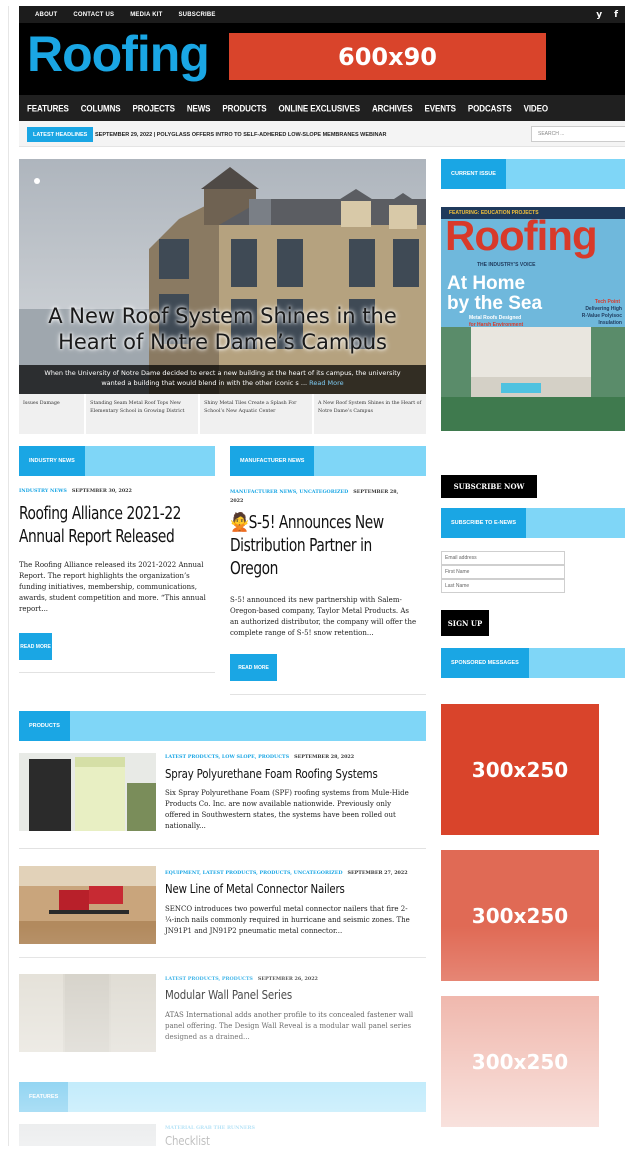 This screenshot has width=625, height=1156. Describe the element at coordinates (392, 108) in the screenshot. I see `nav-item-archives: ARCHIVES` at that location.